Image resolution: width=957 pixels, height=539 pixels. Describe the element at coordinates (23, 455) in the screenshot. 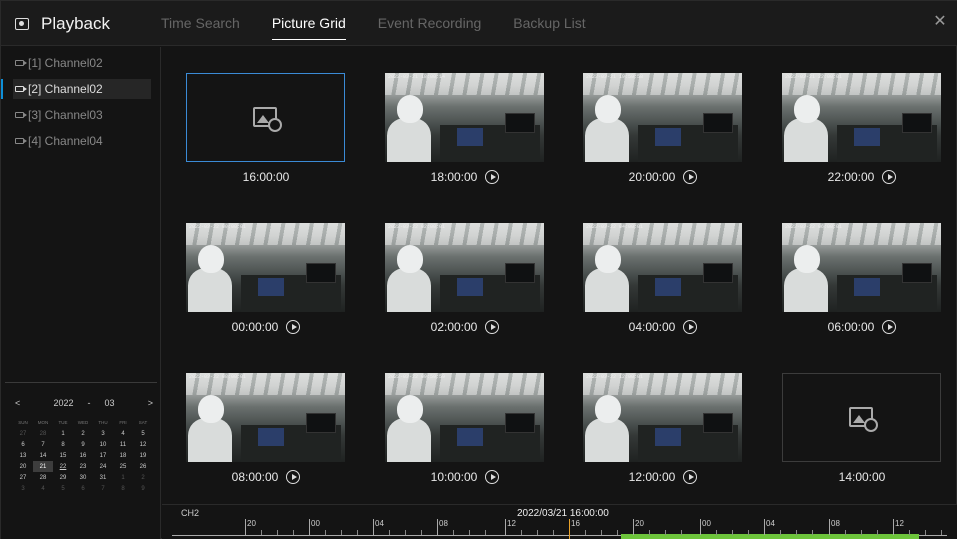

I see `calendar-day: 13` at that location.